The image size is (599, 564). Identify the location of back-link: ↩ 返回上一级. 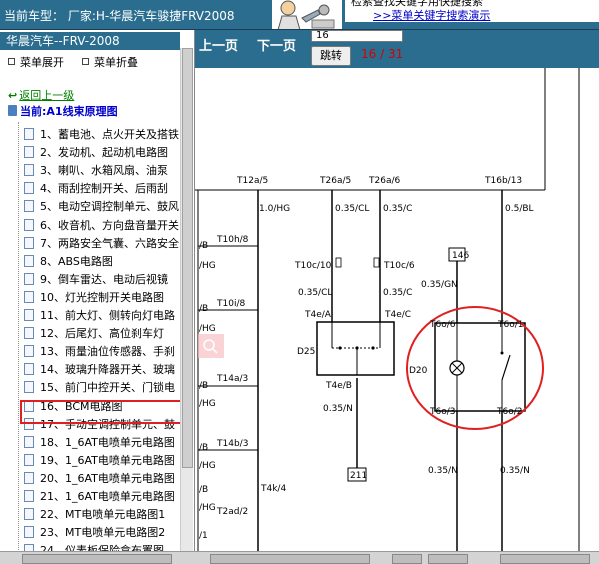
(41, 95).